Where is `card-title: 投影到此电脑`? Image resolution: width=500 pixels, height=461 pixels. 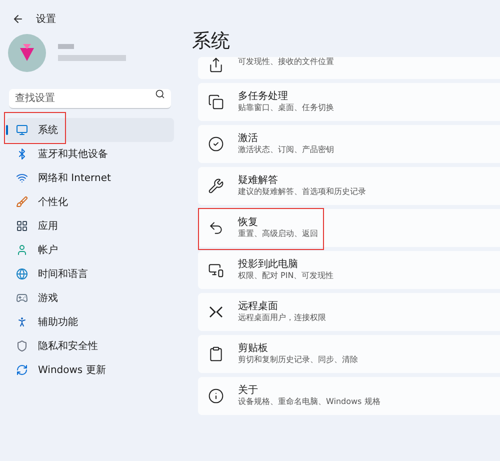 card-title: 投影到此电脑 is located at coordinates (268, 265).